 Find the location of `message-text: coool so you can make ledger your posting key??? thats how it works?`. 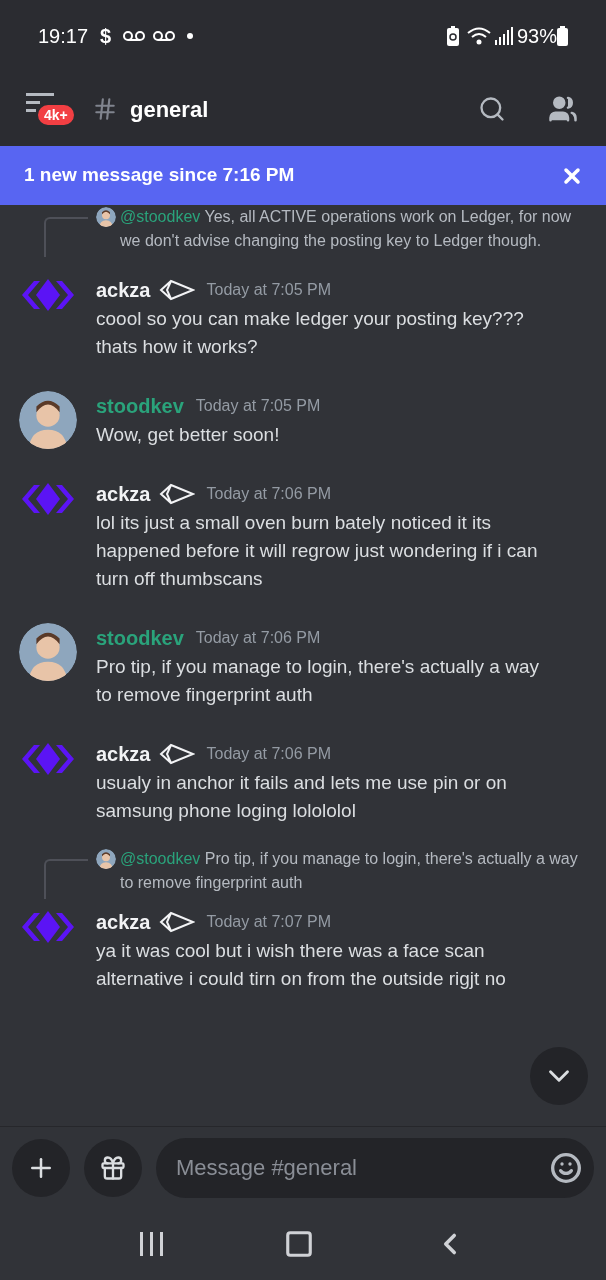

message-text: coool so you can make ledger your posting key??? thats how it works? is located at coordinates (310, 333).